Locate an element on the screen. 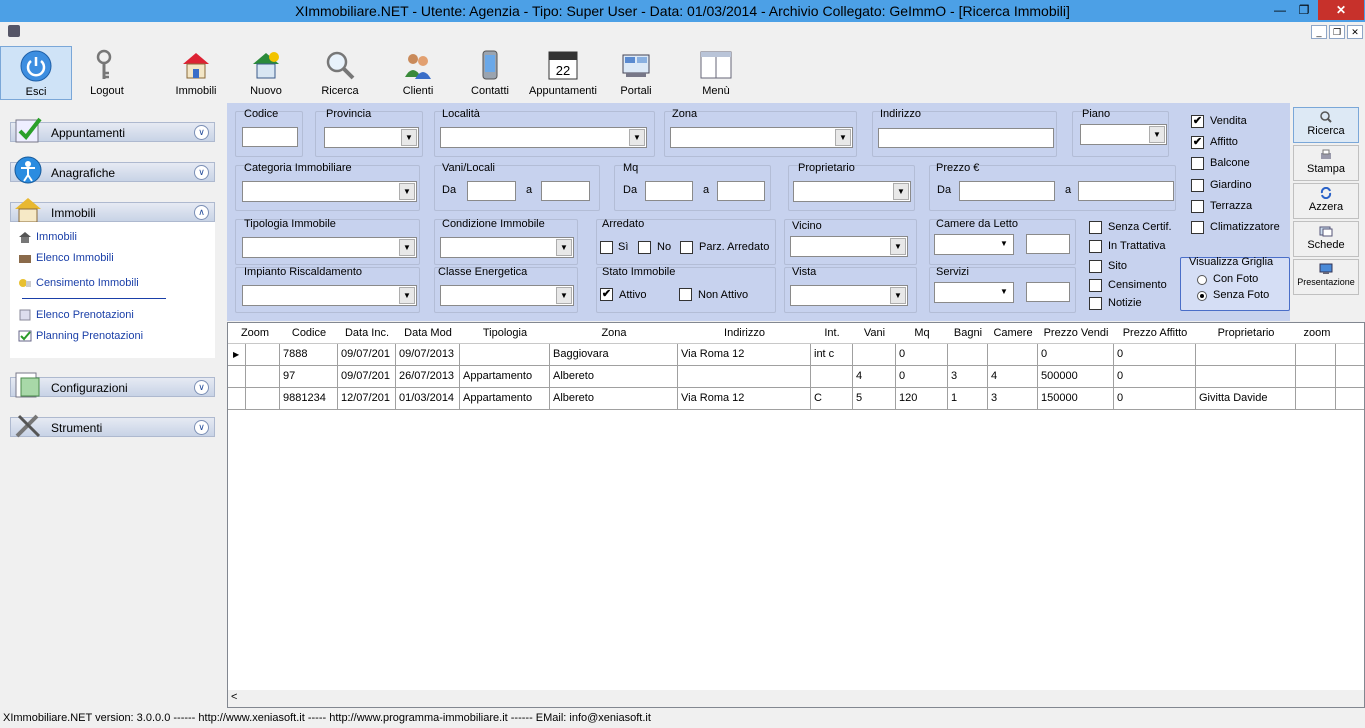  prezzo-a-input is located at coordinates (1126, 191).